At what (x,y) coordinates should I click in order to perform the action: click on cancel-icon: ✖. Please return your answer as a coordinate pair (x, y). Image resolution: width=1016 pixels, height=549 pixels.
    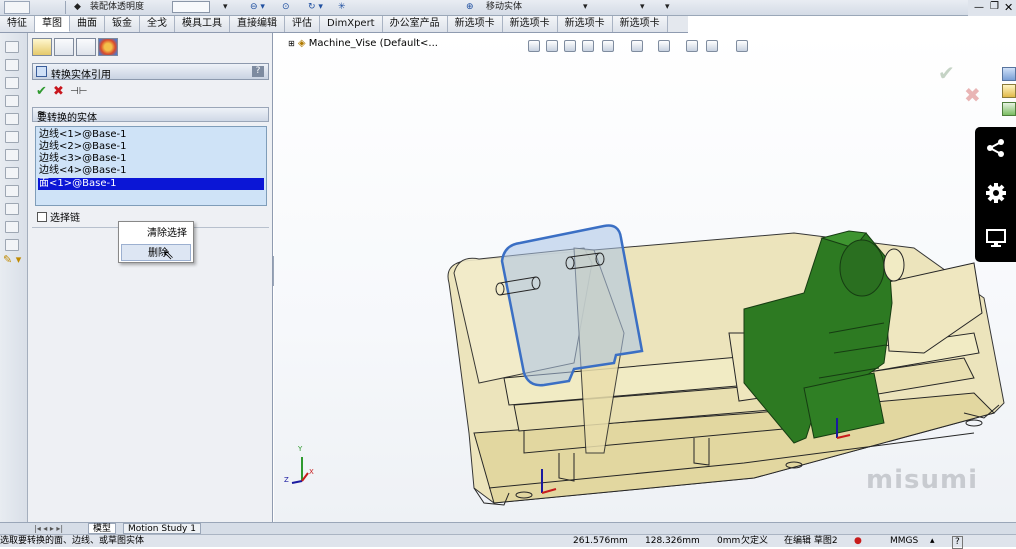
    Looking at the image, I should click on (58, 91).